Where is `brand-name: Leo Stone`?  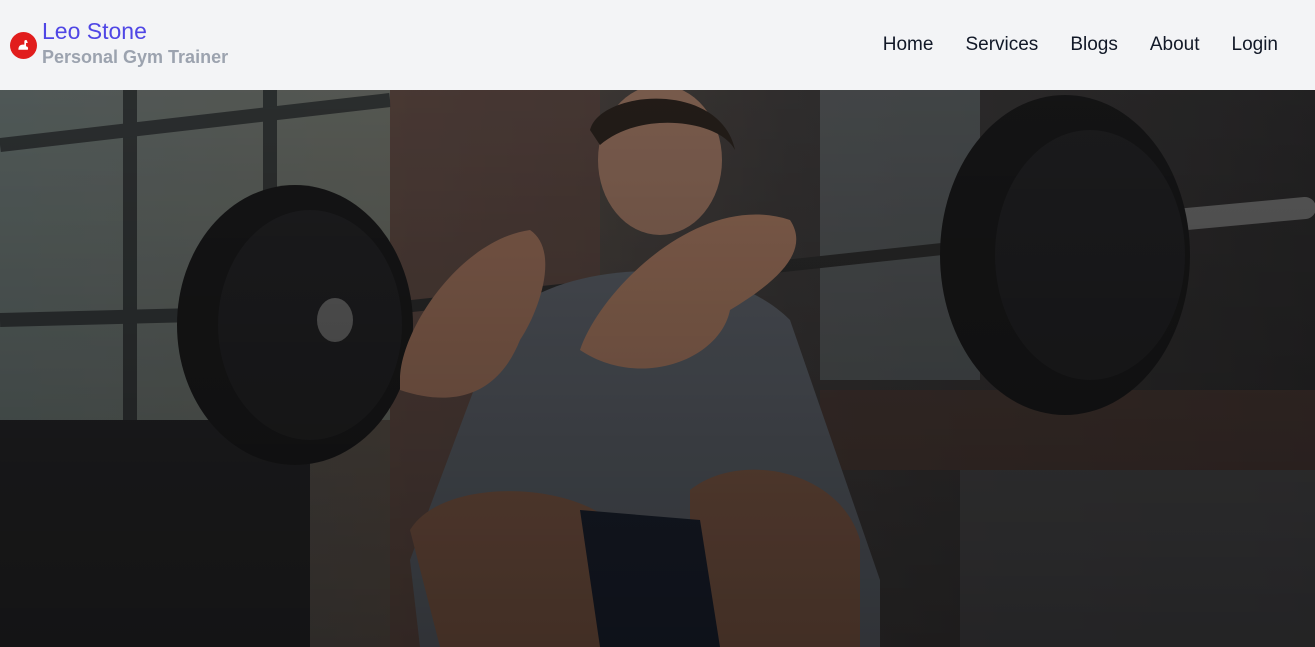 brand-name: Leo Stone is located at coordinates (94, 31).